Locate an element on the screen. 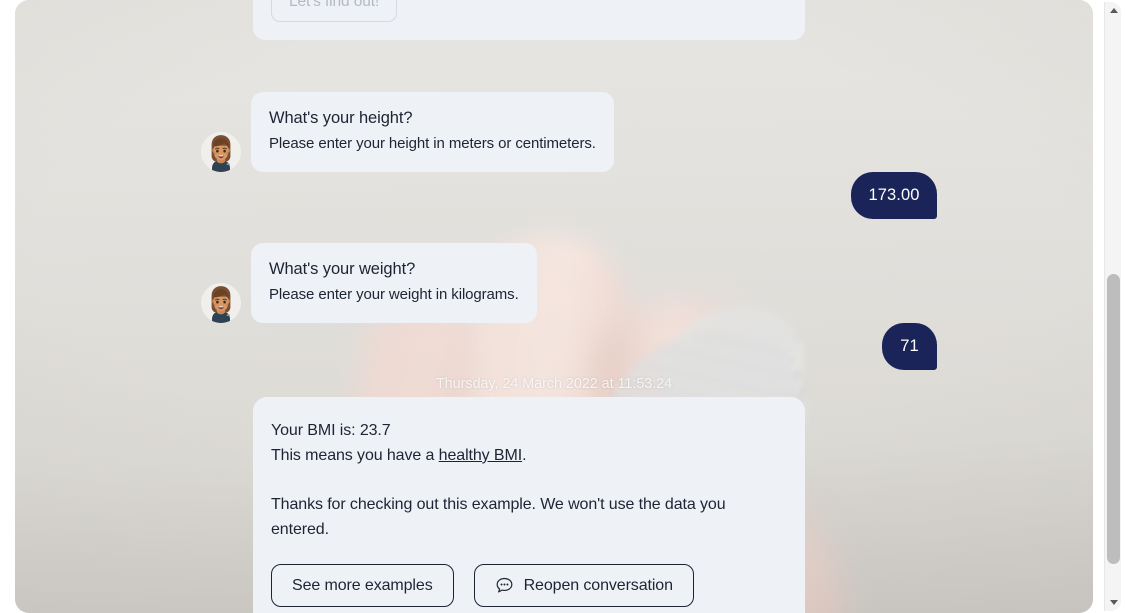 The height and width of the screenshot is (613, 1125). see-more-examples-label: See more examples is located at coordinates (362, 585).